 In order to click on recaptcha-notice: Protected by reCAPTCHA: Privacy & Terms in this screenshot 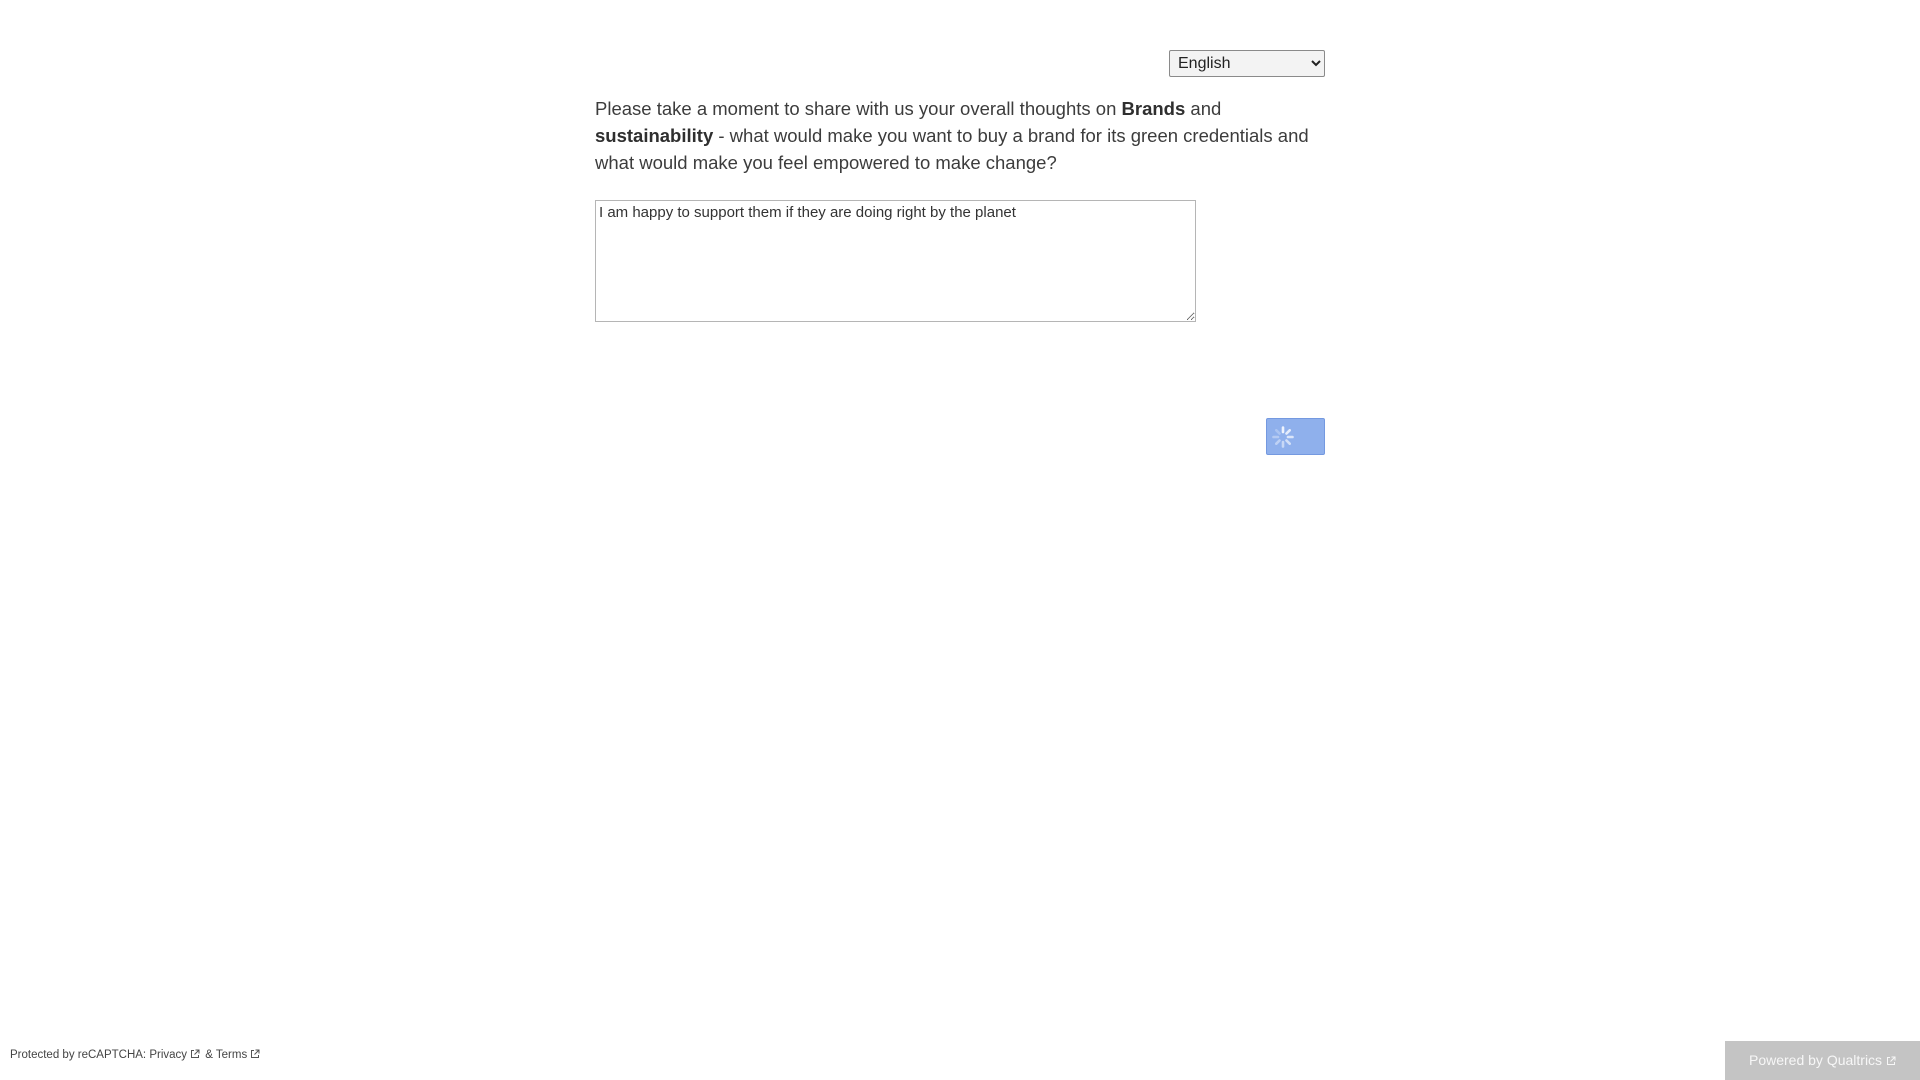, I will do `click(136, 1055)`.